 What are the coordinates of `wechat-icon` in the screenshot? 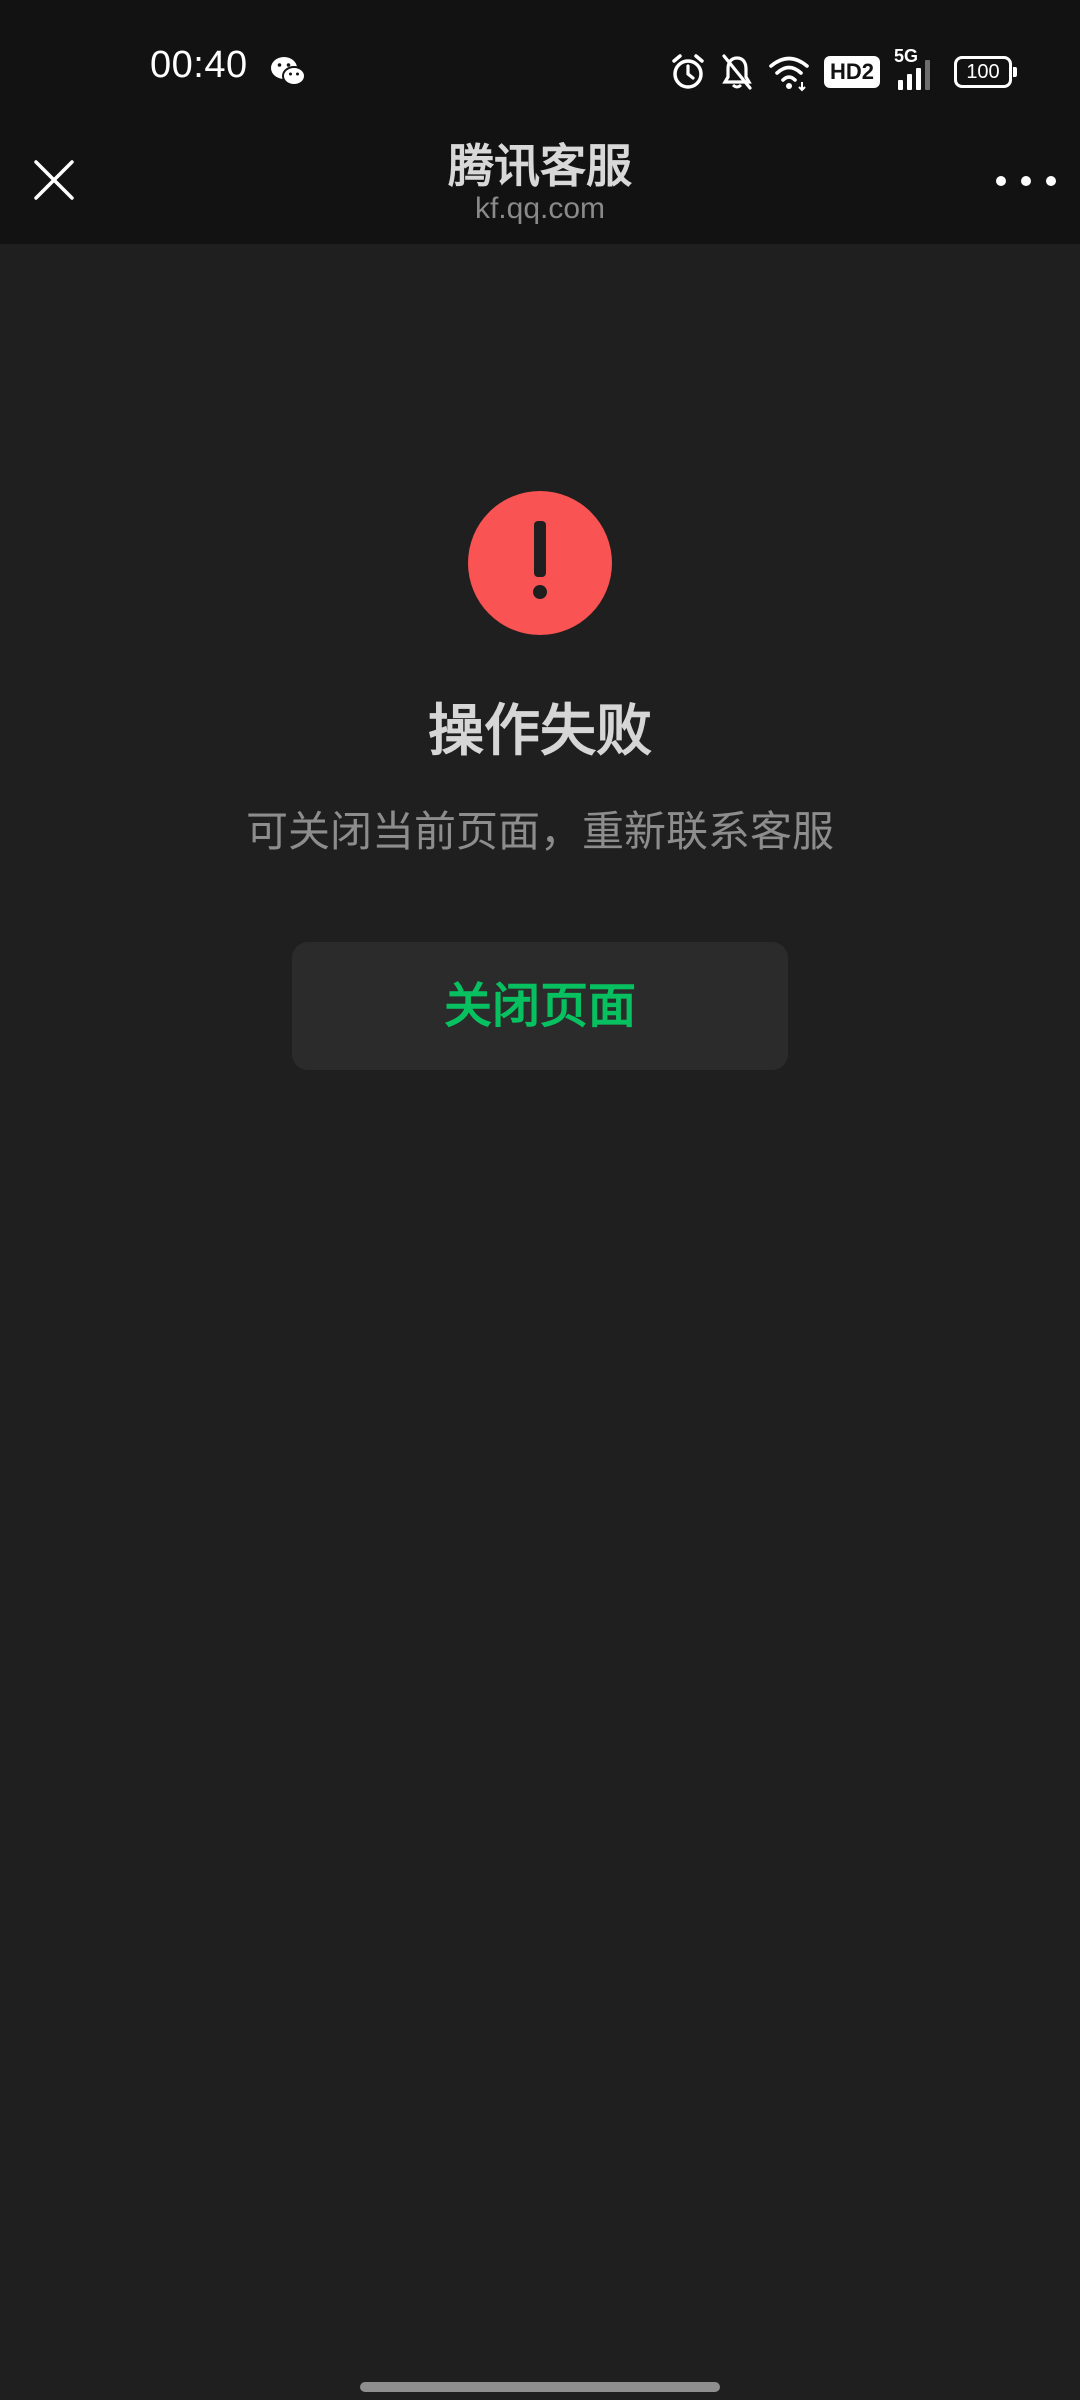 It's located at (288, 71).